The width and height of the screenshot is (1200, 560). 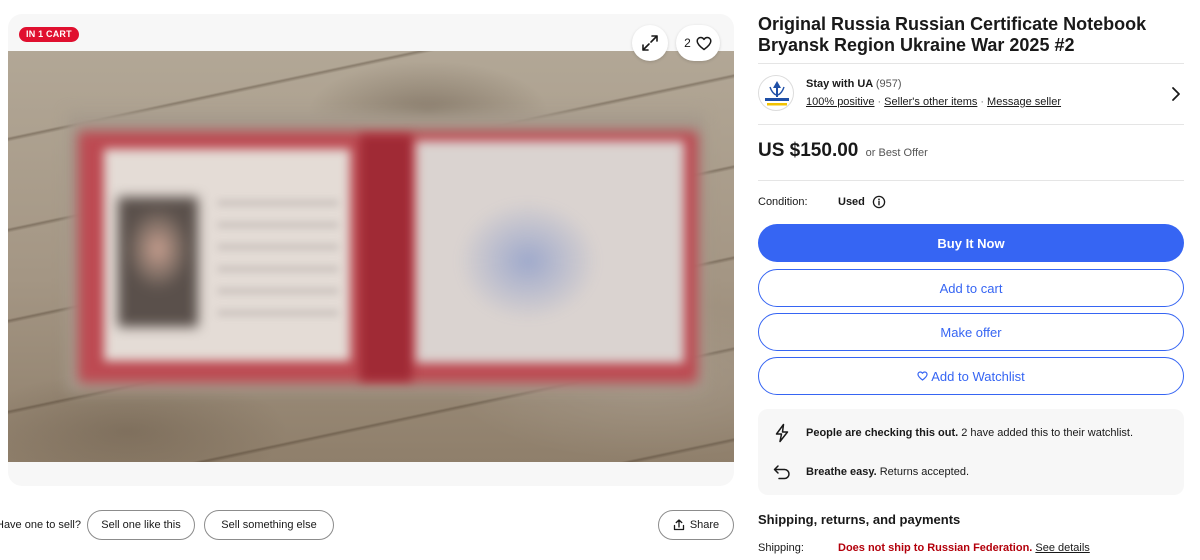 I want to click on share-label: Share, so click(x=704, y=525).